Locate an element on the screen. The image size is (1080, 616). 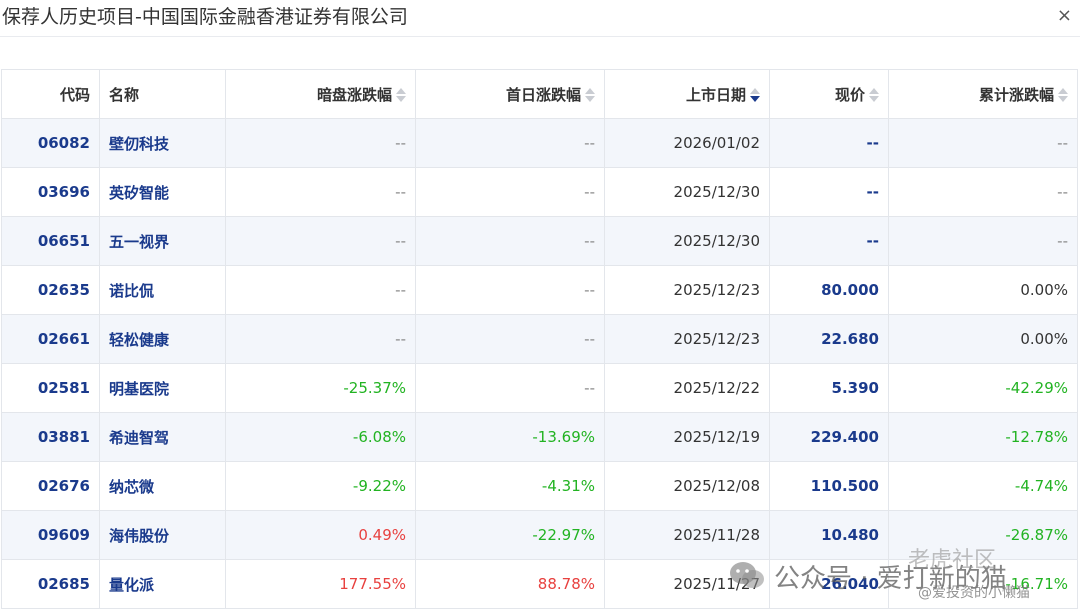
stock-name-link: 纳芯微 is located at coordinates (162, 486).